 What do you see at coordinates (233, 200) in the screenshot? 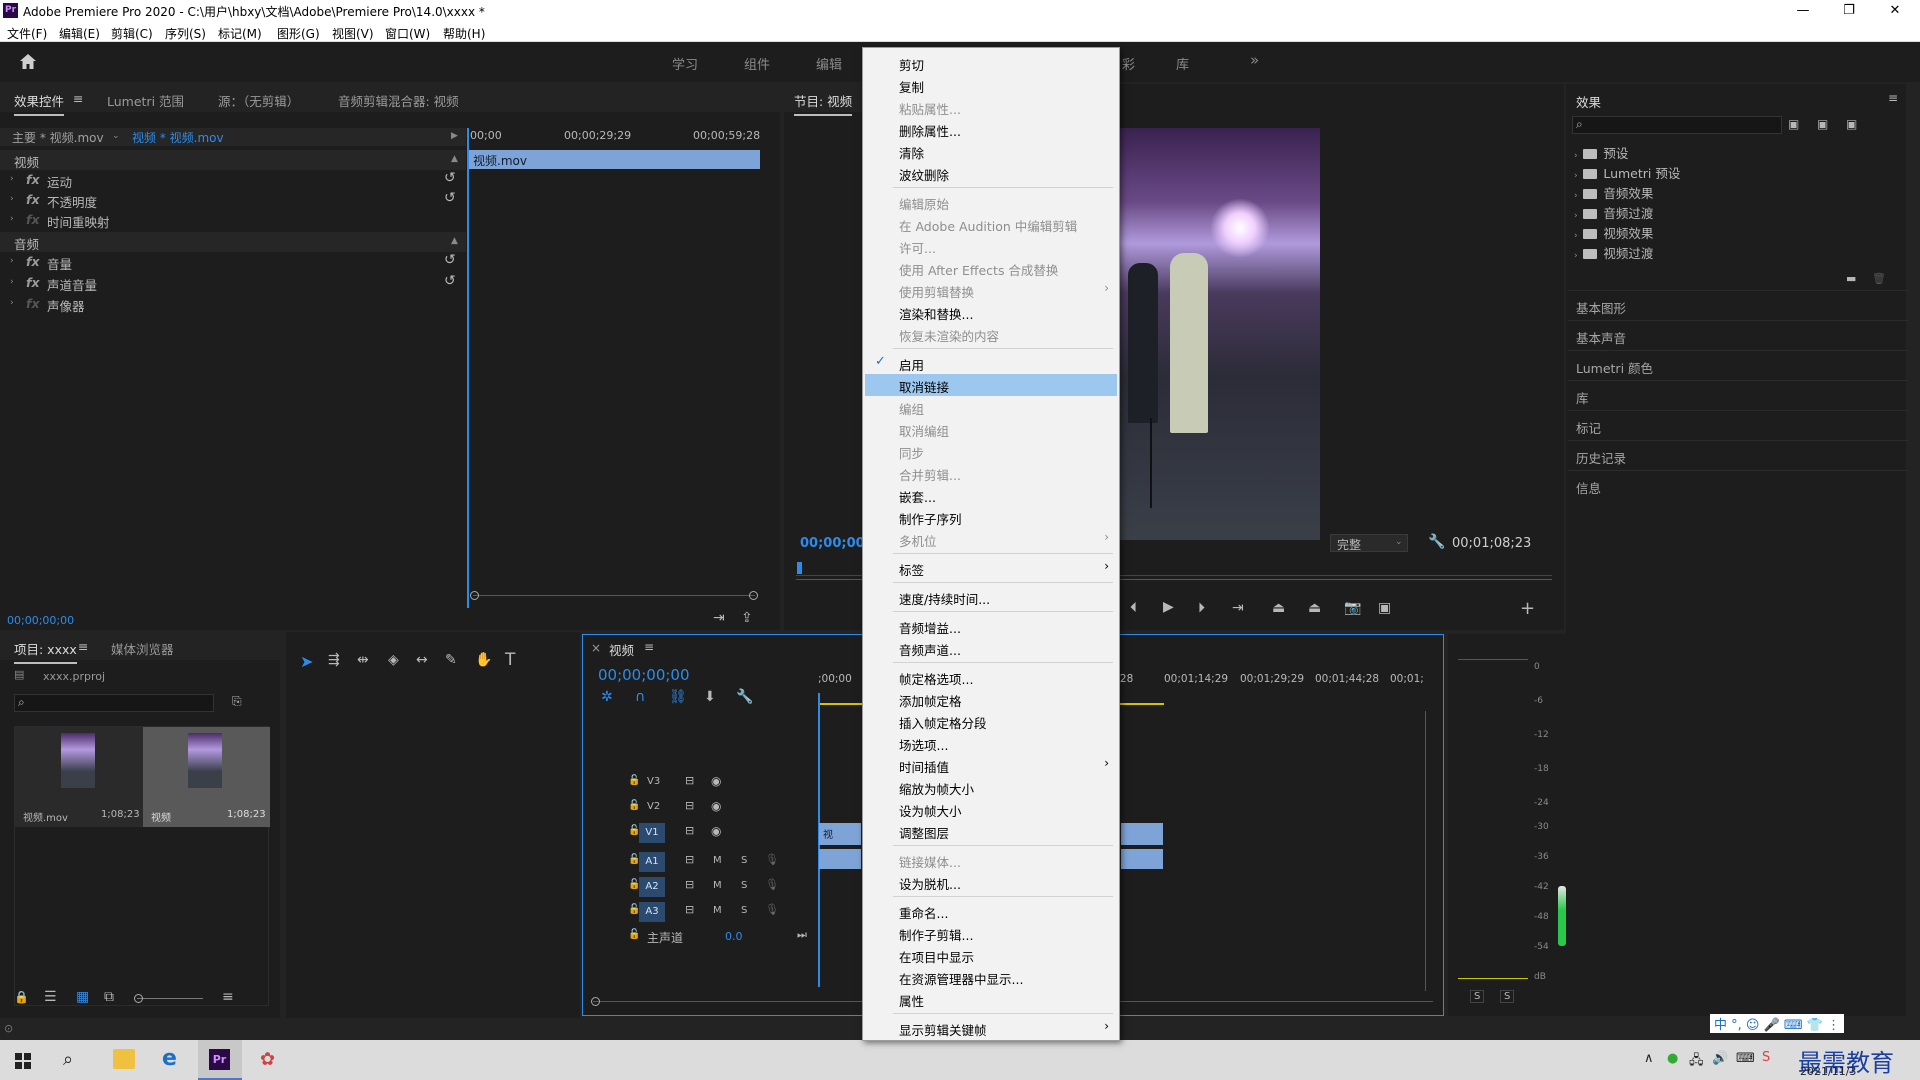
I see `effect-row-opacity: › fx 不透明度 ↺` at bounding box center [233, 200].